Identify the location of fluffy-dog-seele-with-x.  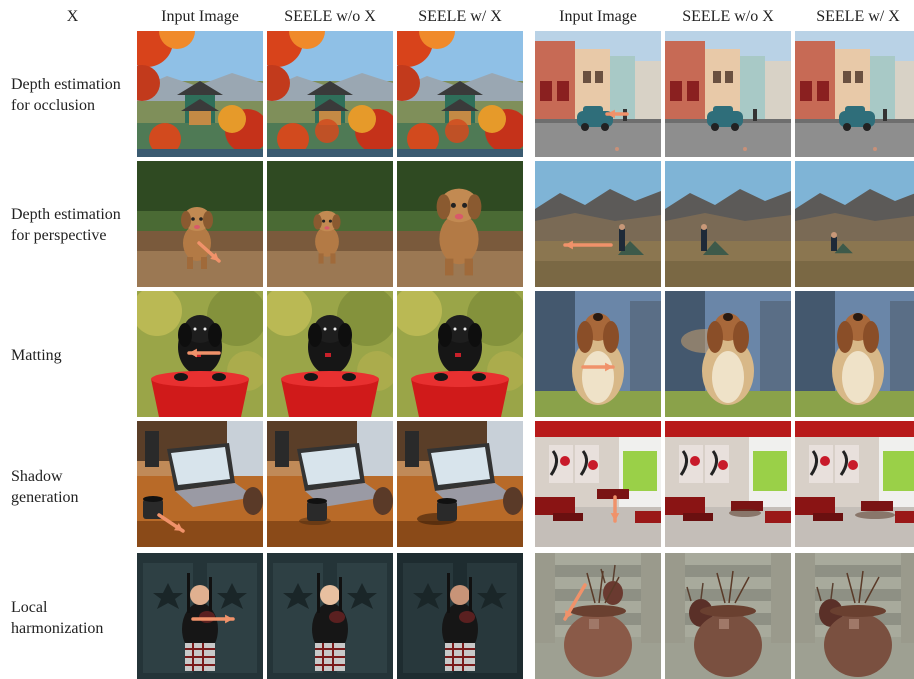
(854, 354).